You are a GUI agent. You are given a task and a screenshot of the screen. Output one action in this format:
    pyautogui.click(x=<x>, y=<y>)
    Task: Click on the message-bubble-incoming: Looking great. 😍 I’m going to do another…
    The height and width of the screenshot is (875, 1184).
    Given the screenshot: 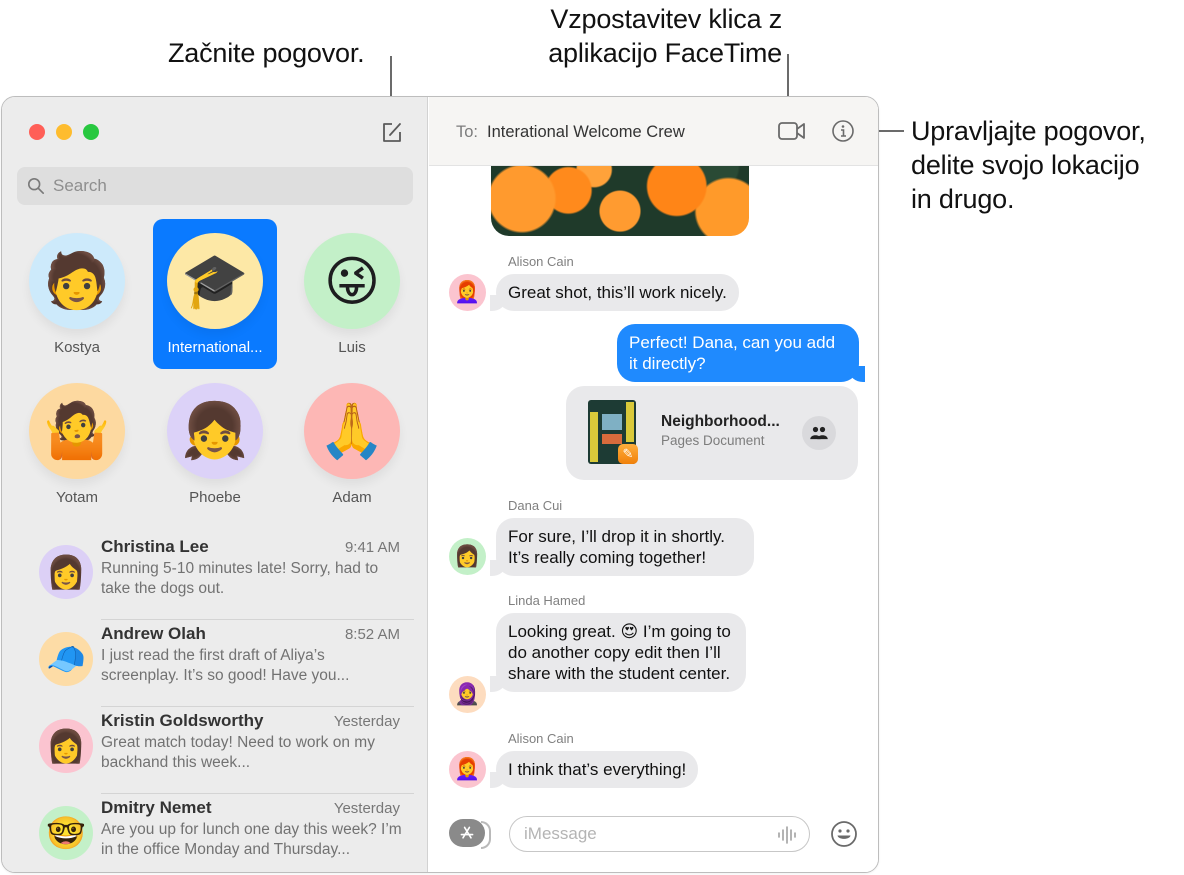 What is the action you would take?
    pyautogui.click(x=618, y=652)
    